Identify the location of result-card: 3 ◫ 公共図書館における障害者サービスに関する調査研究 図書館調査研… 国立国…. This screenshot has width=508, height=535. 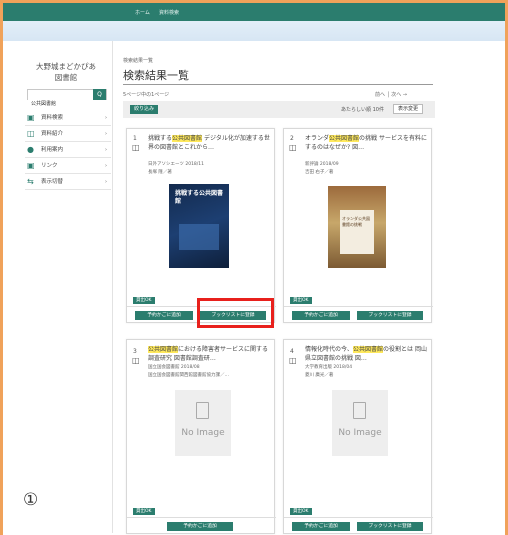
(201, 436).